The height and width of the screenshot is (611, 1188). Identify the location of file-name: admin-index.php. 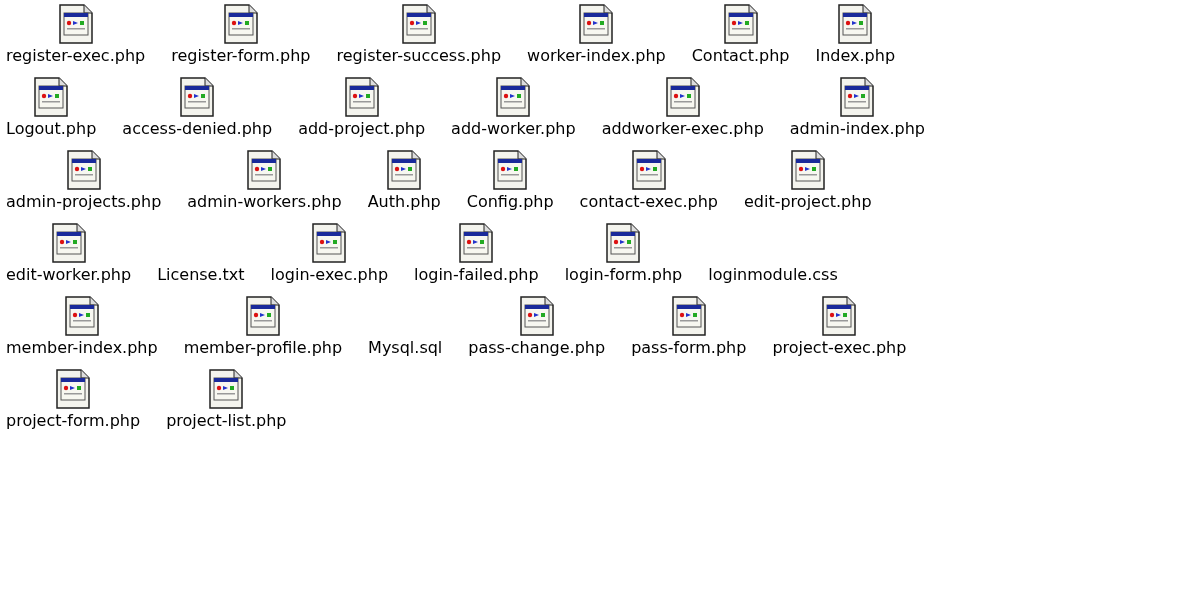
(857, 129).